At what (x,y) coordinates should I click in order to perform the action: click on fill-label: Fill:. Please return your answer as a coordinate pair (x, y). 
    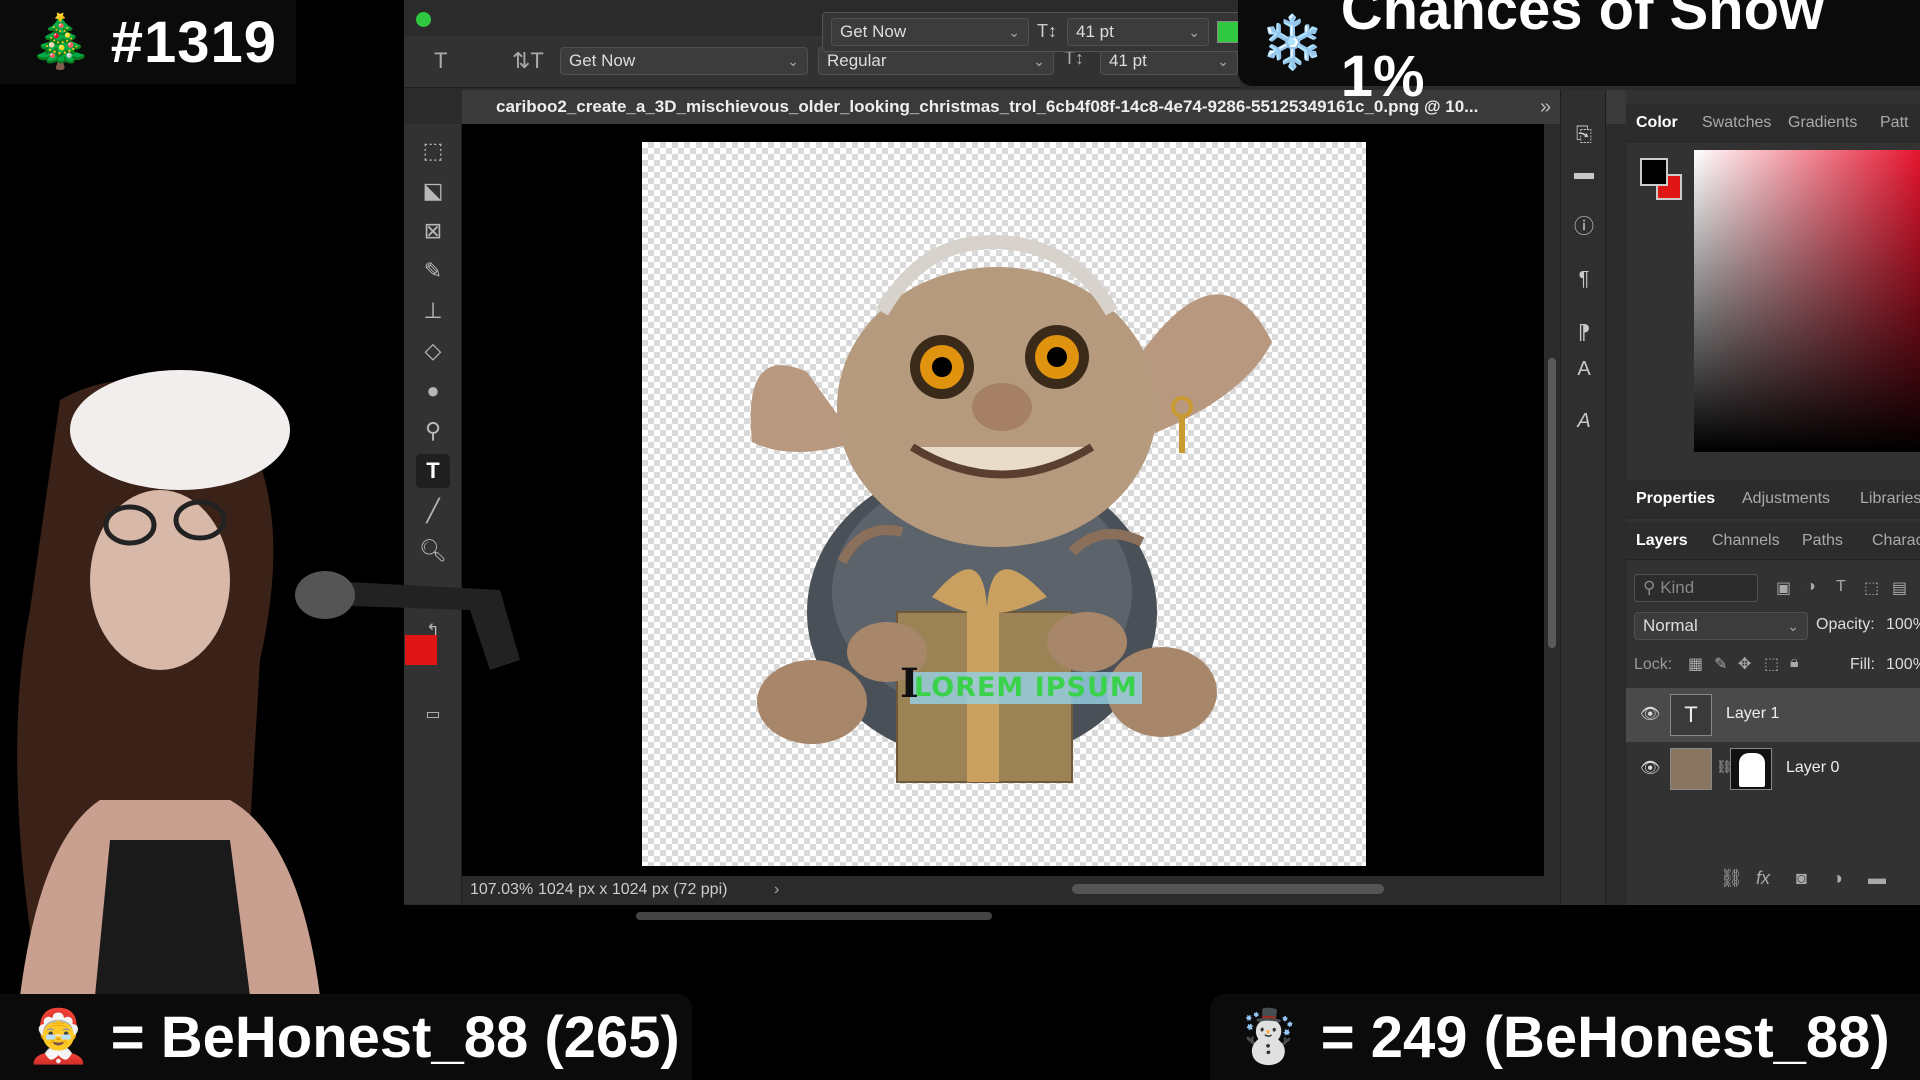
    Looking at the image, I should click on (1862, 664).